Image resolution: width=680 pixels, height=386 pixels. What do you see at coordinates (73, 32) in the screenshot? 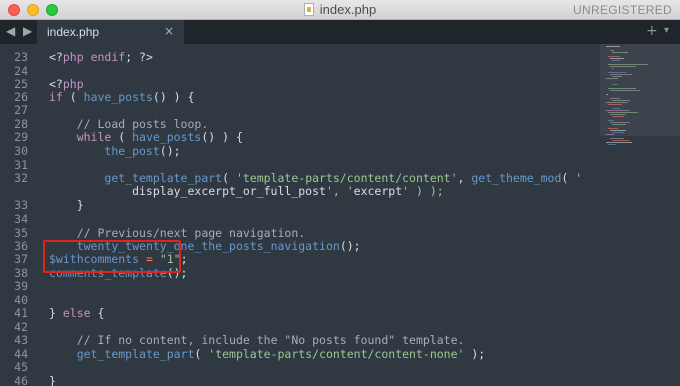
I see `tab-label: index.php` at bounding box center [73, 32].